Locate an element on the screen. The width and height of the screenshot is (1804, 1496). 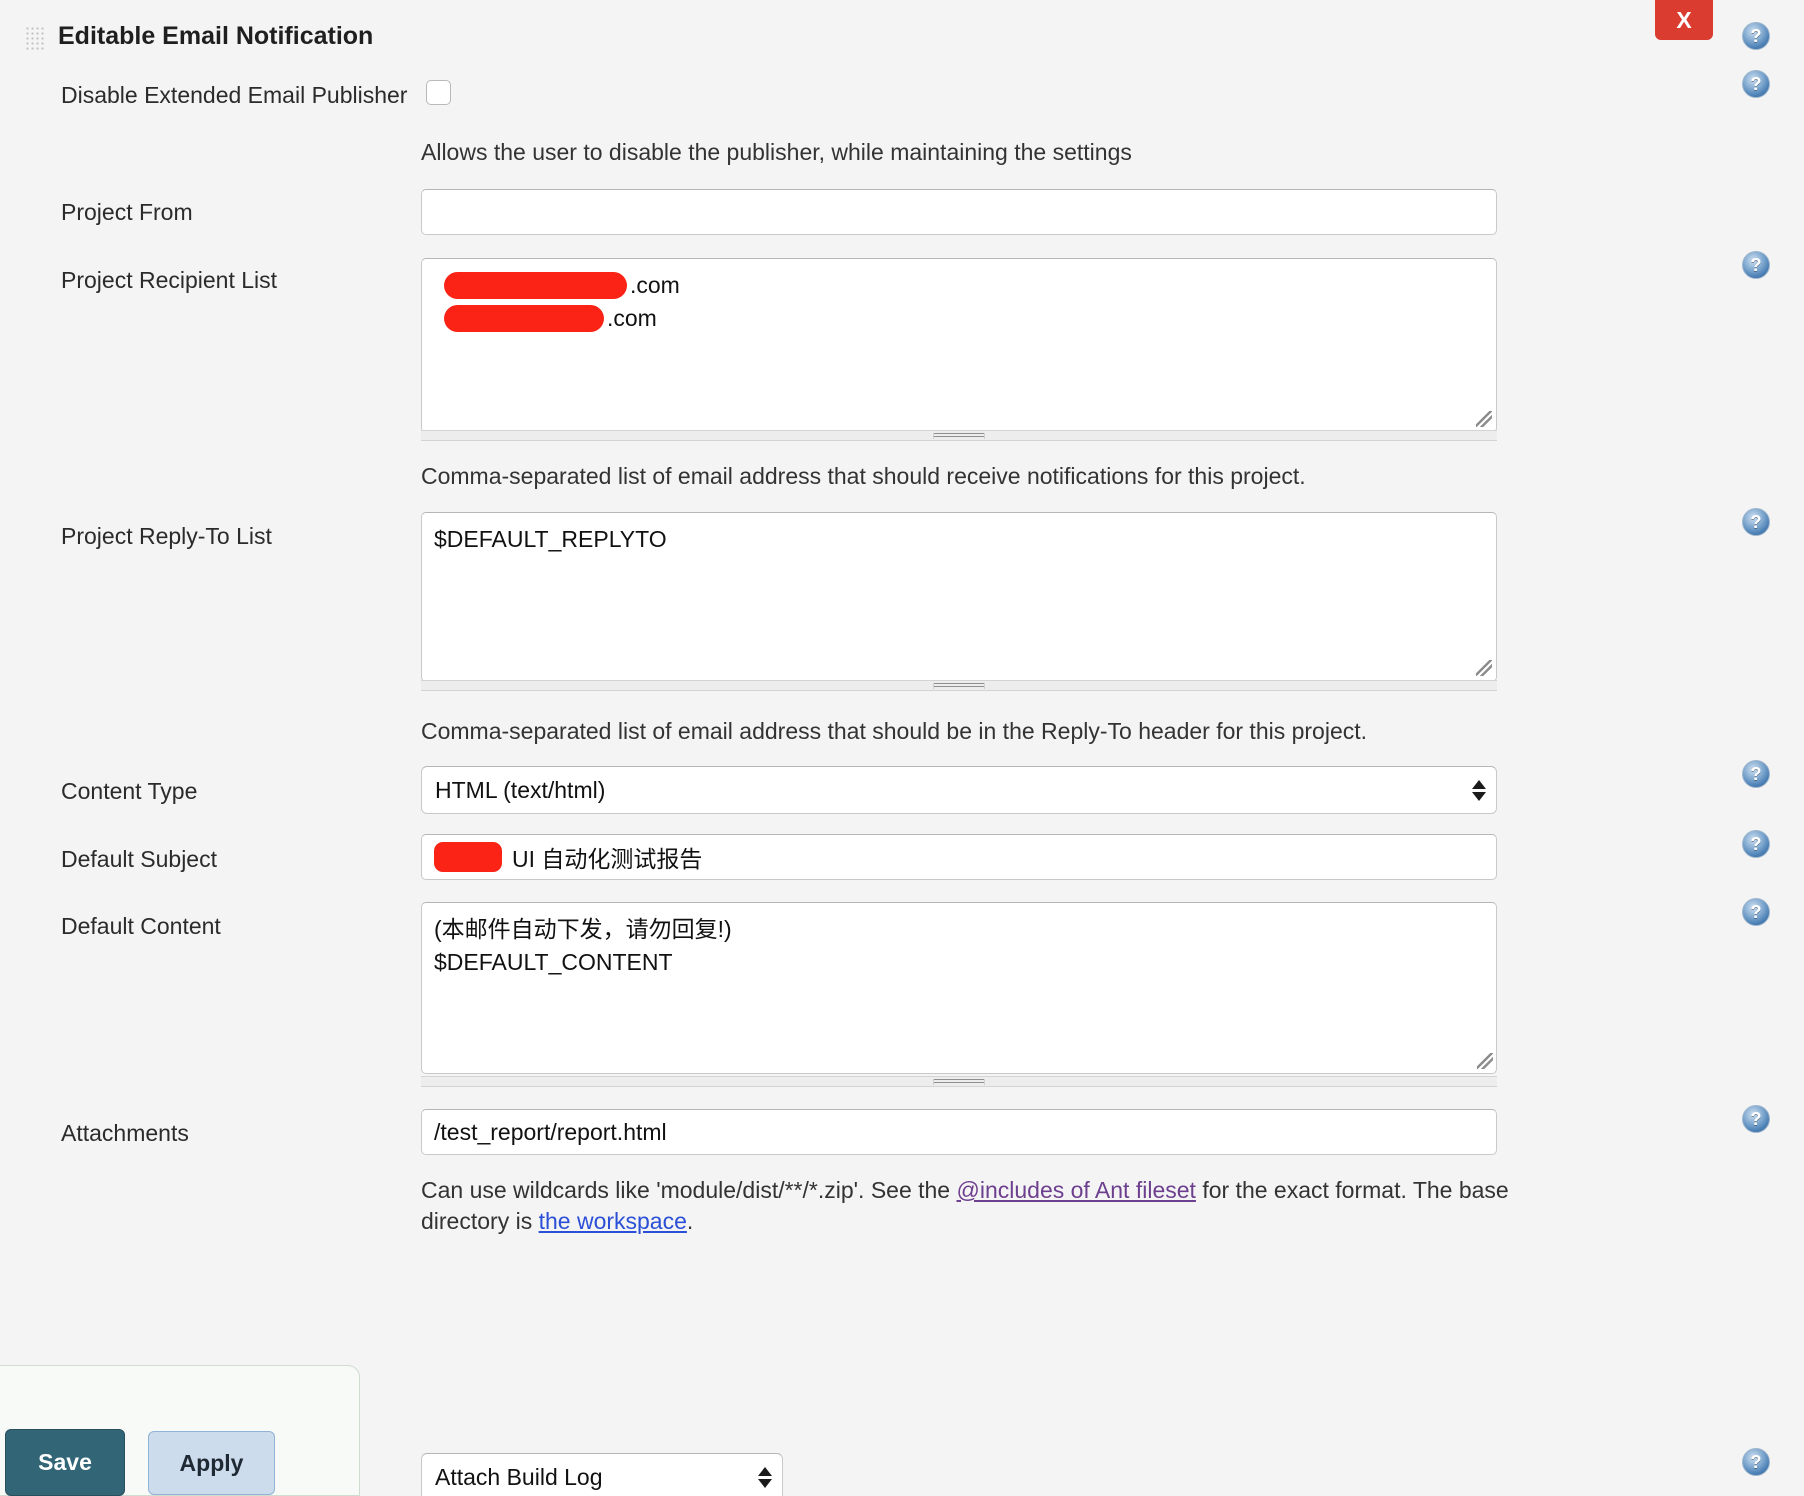
content-type-select: HTML (text/html) is located at coordinates (959, 790).